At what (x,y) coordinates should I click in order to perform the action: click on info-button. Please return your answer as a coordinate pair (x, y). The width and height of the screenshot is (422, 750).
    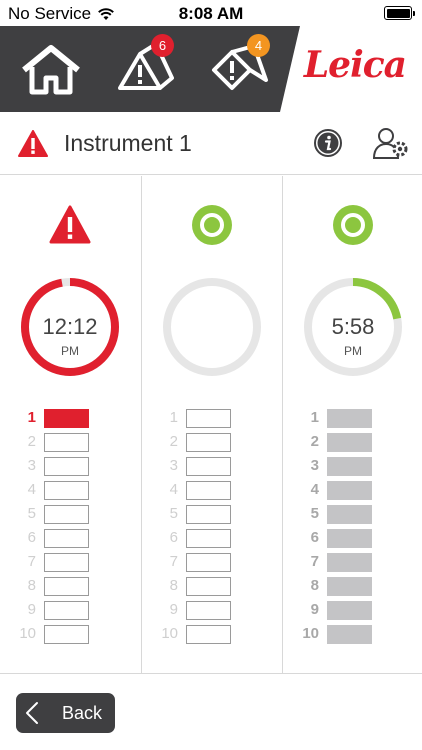
    Looking at the image, I should click on (328, 143).